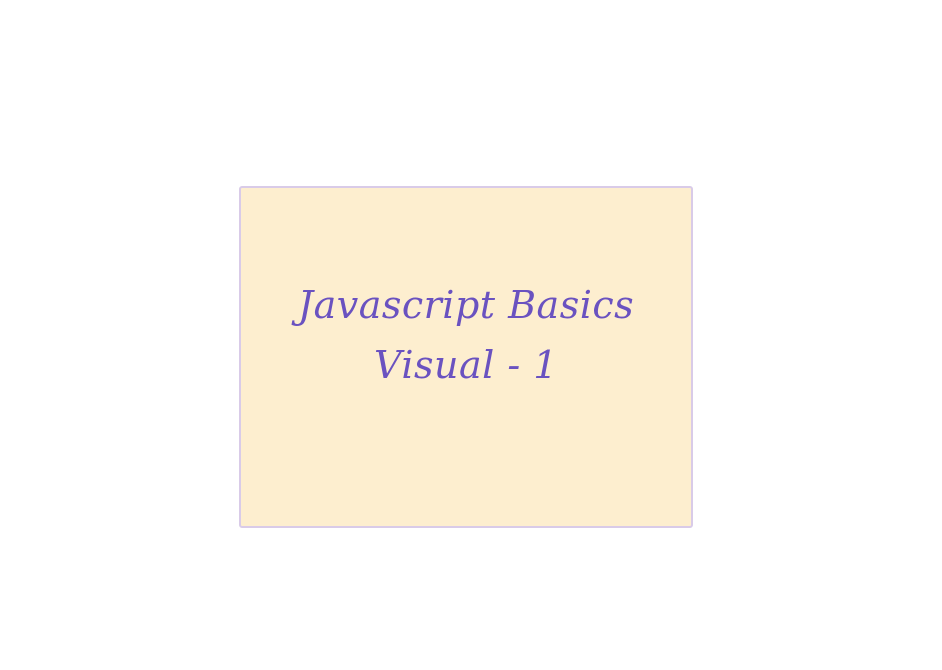 The width and height of the screenshot is (942, 670). I want to click on title-line-1: Javascript Basics, so click(466, 305).